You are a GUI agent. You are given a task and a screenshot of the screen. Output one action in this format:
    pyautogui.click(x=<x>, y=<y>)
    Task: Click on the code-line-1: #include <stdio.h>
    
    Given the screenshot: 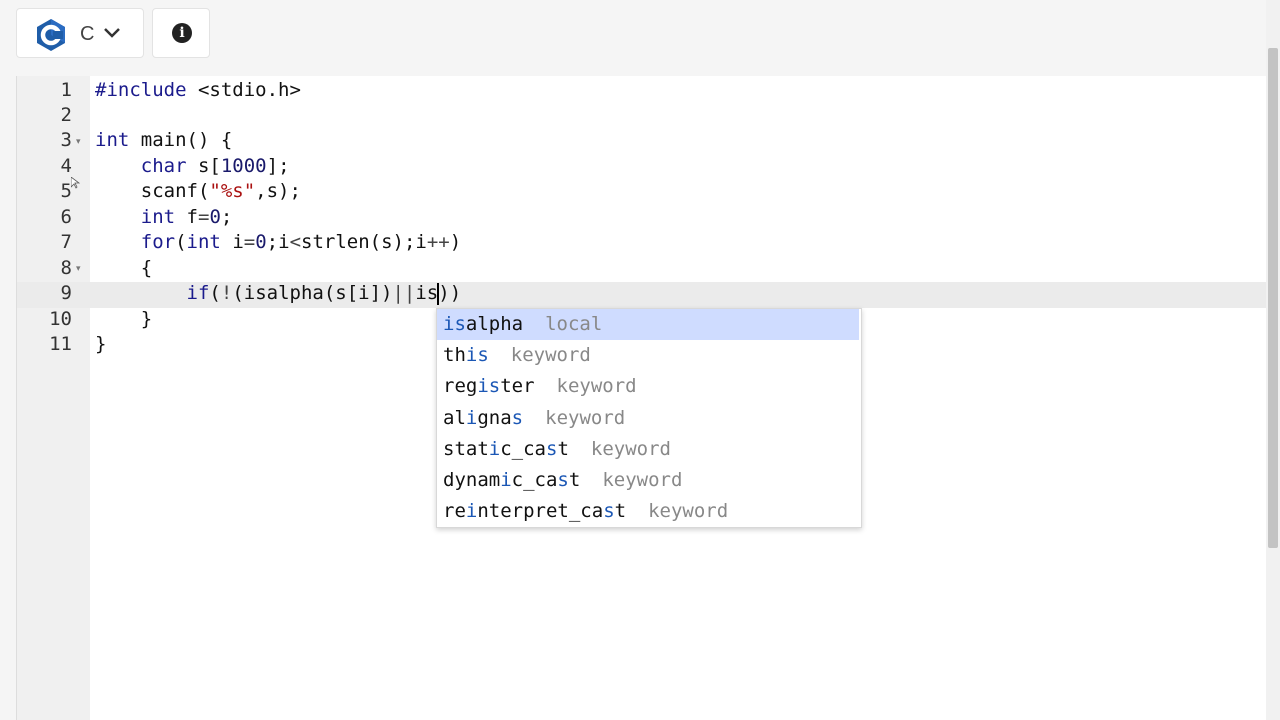 What is the action you would take?
    pyautogui.click(x=198, y=90)
    